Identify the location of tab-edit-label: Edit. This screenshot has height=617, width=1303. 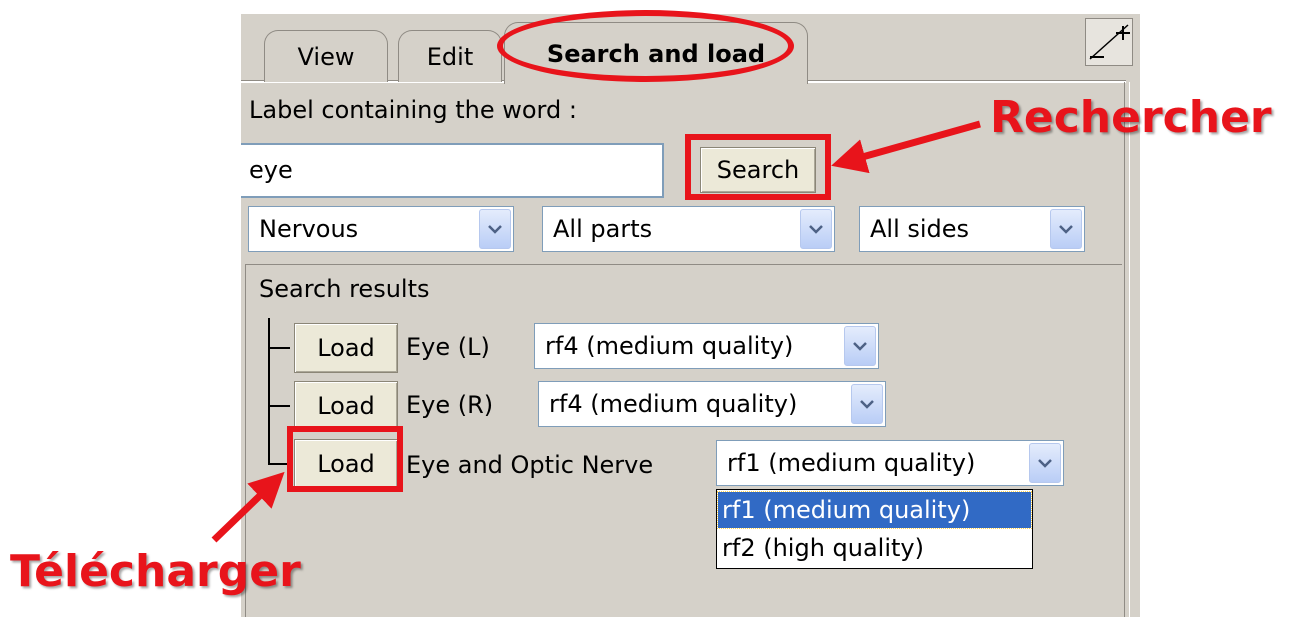
(450, 56).